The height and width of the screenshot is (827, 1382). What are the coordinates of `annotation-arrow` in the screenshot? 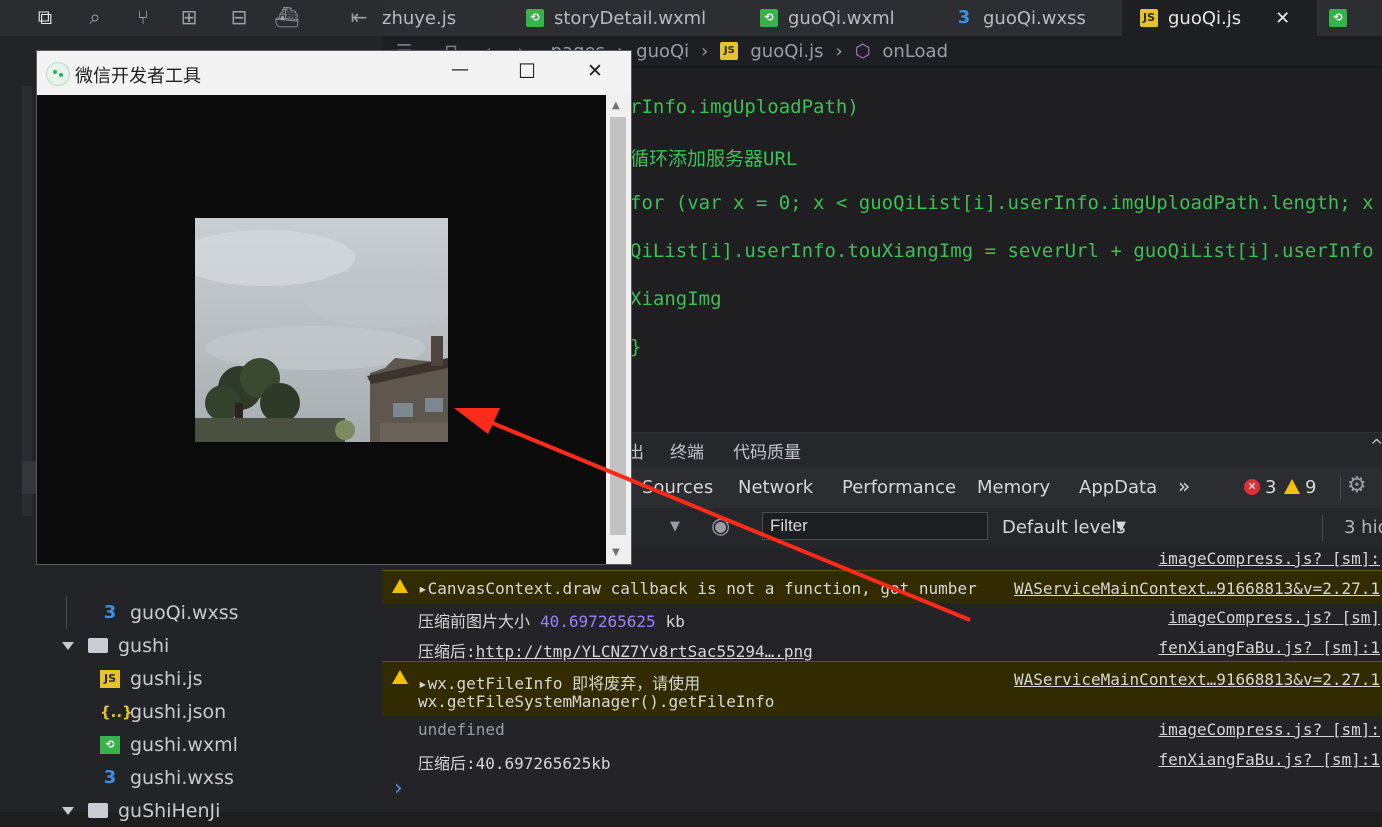 It's located at (712, 515).